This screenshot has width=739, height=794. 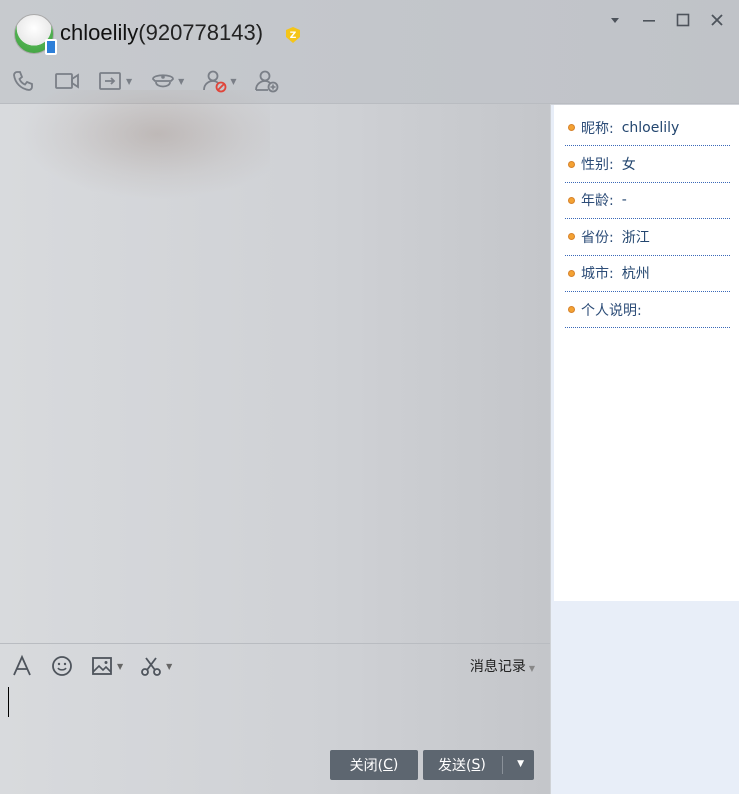 I want to click on profile-item-province: 省份: 浙江, so click(x=647, y=237).